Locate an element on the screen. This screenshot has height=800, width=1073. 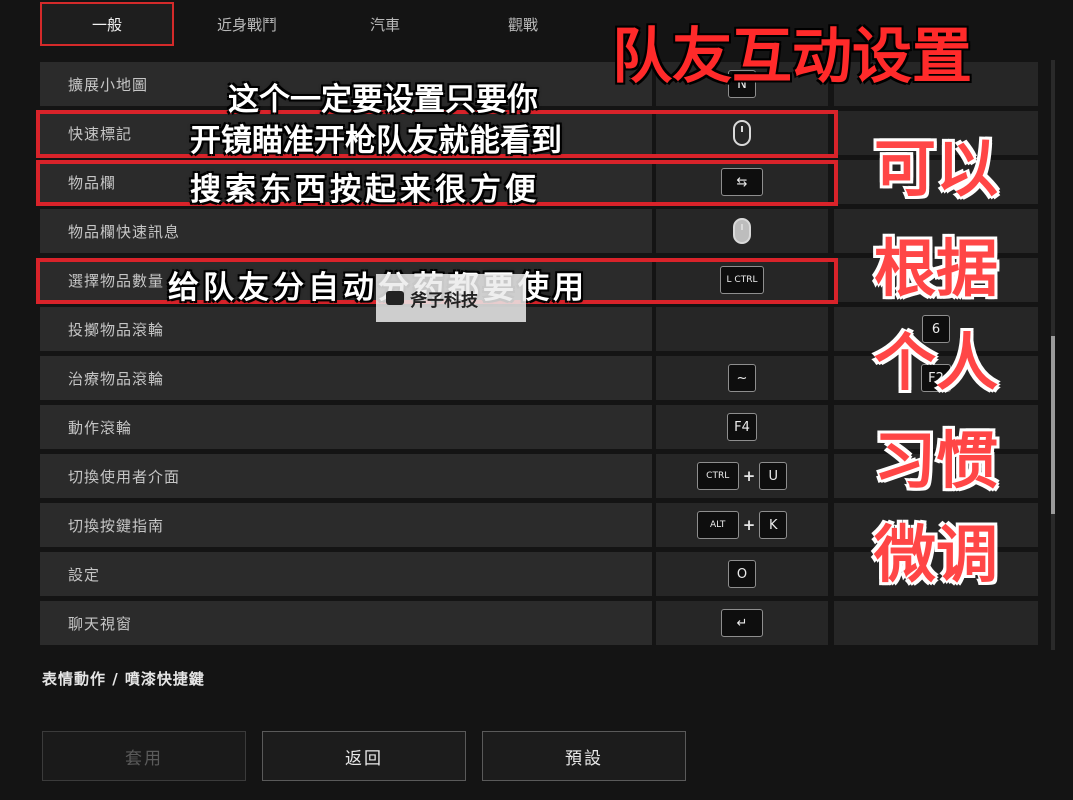
key-cap: F4 is located at coordinates (742, 427).